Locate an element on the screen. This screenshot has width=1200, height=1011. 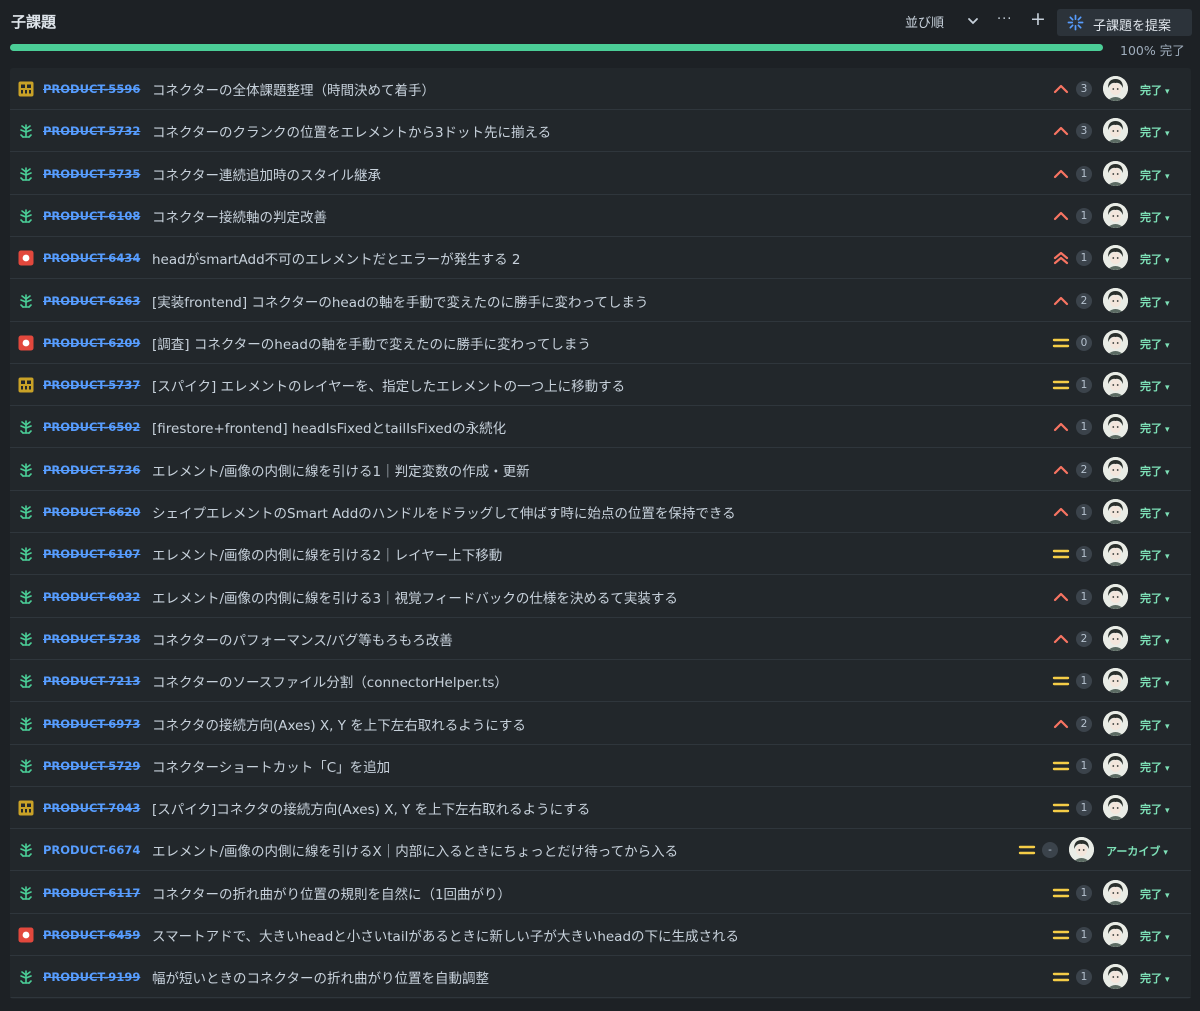
issue-key-link: PRODUCT-5738 is located at coordinates (91, 639).